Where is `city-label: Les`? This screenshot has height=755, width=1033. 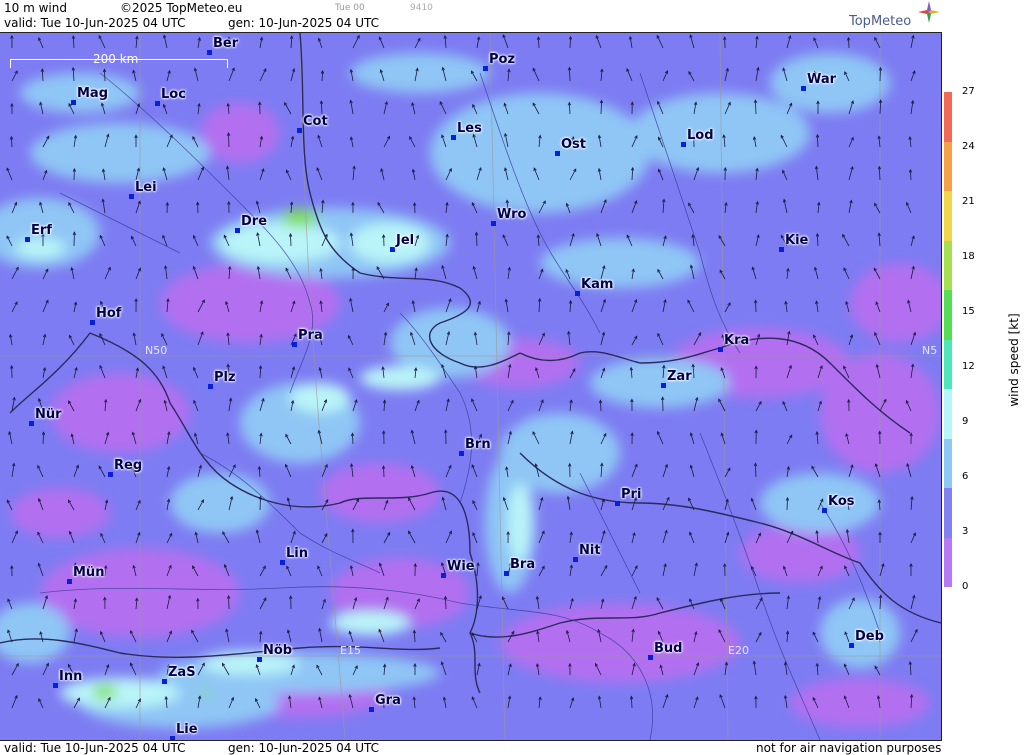 city-label: Les is located at coordinates (469, 128).